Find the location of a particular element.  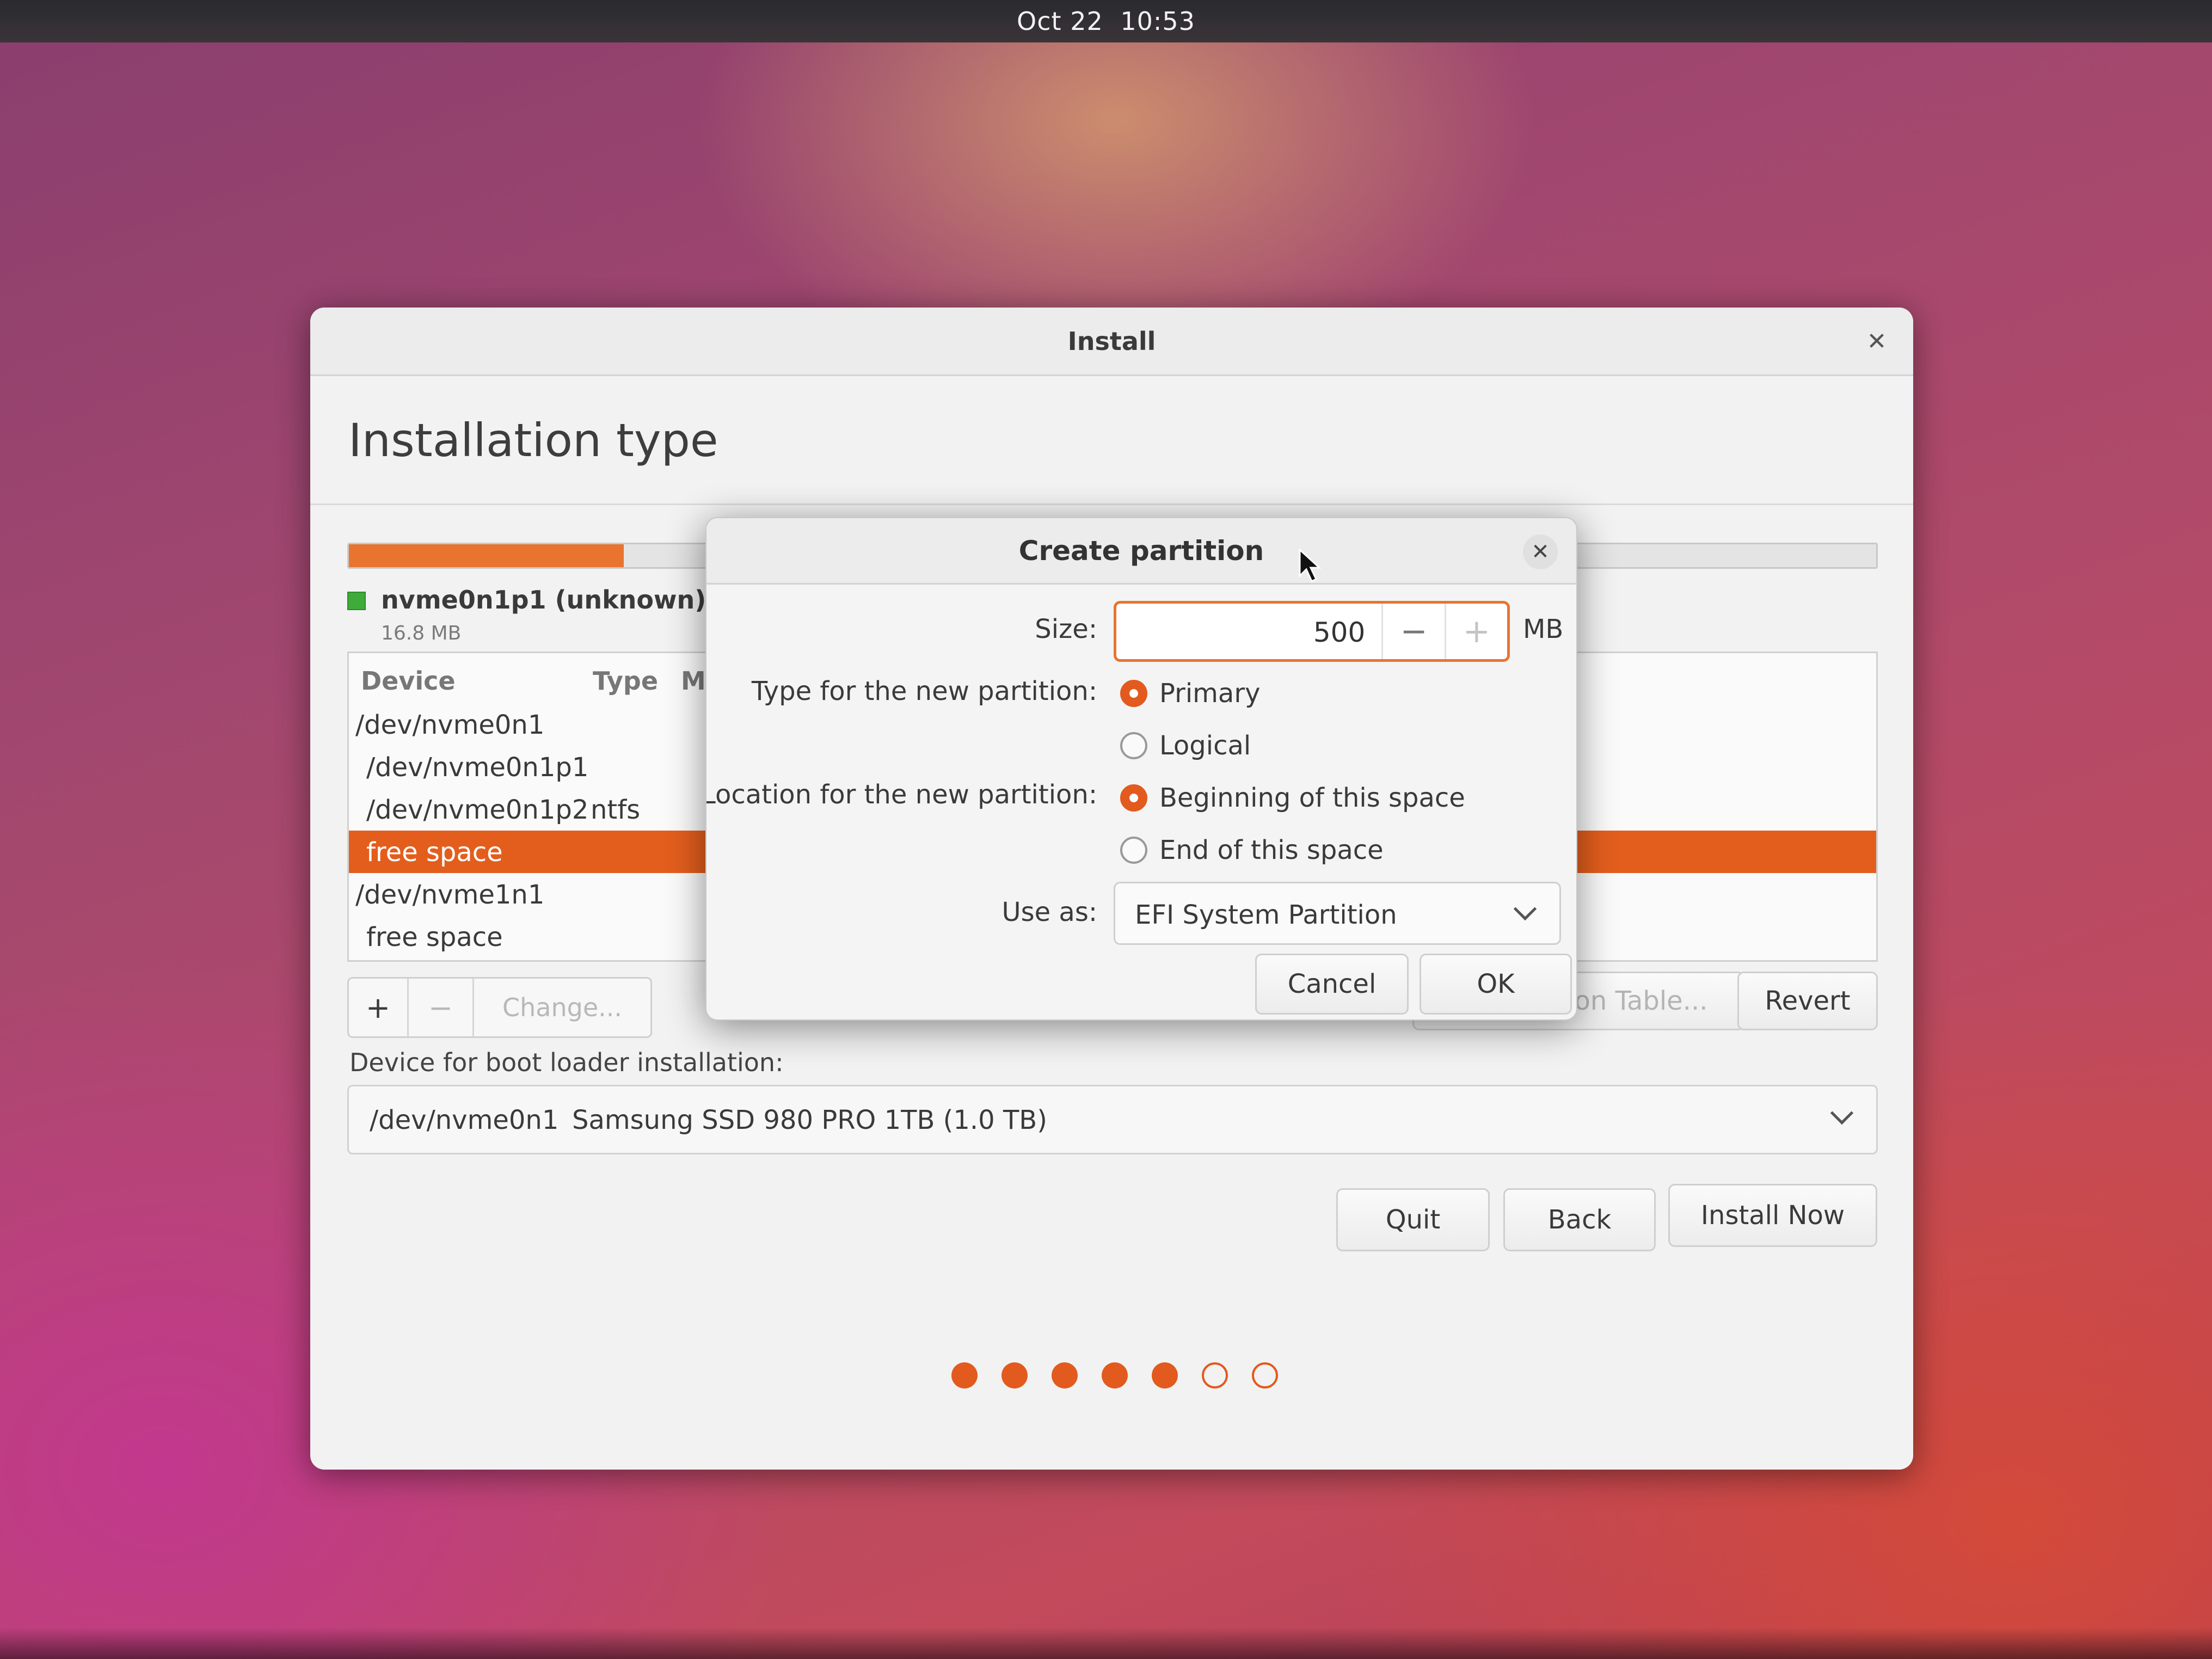

device-name: /dev/nvme0n1p2 is located at coordinates (478, 810).